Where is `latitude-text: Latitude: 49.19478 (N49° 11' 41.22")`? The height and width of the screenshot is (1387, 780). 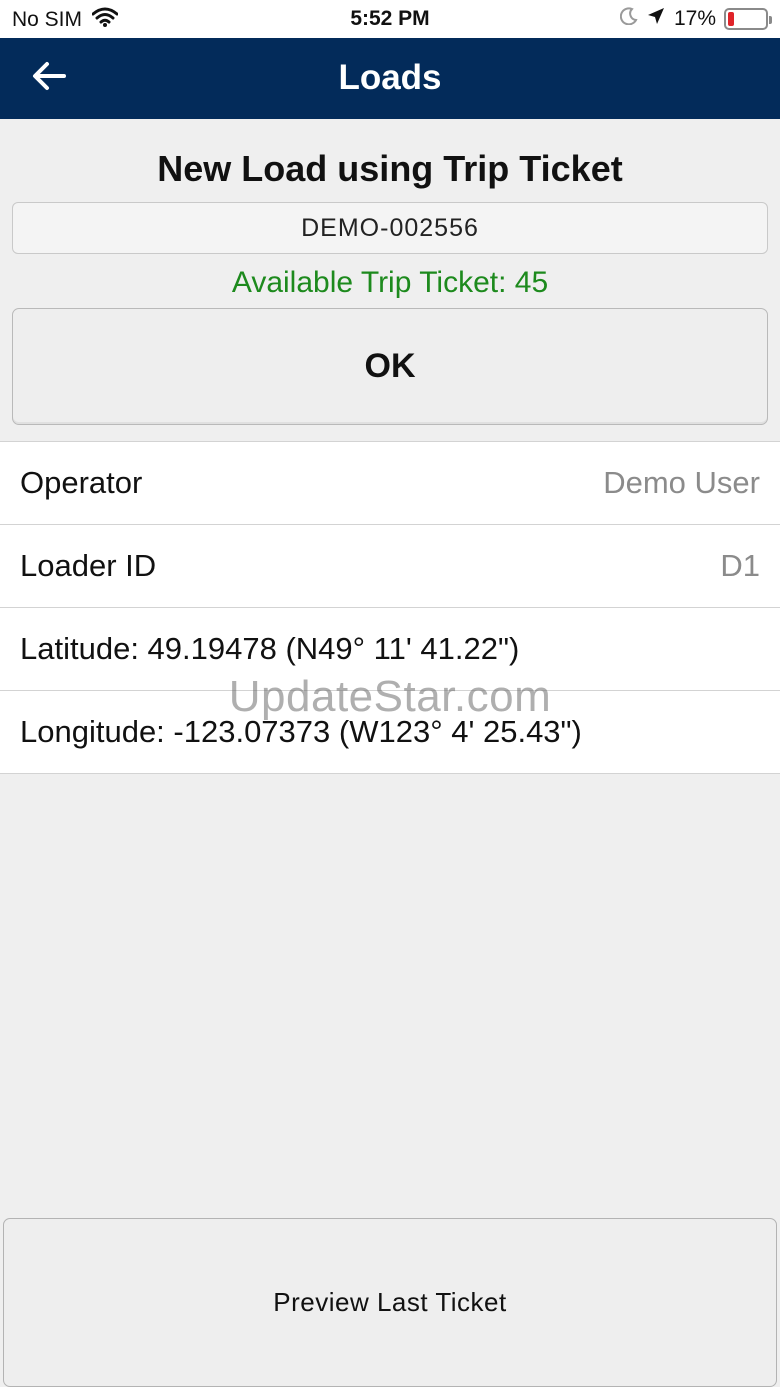 latitude-text: Latitude: 49.19478 (N49° 11' 41.22") is located at coordinates (270, 648).